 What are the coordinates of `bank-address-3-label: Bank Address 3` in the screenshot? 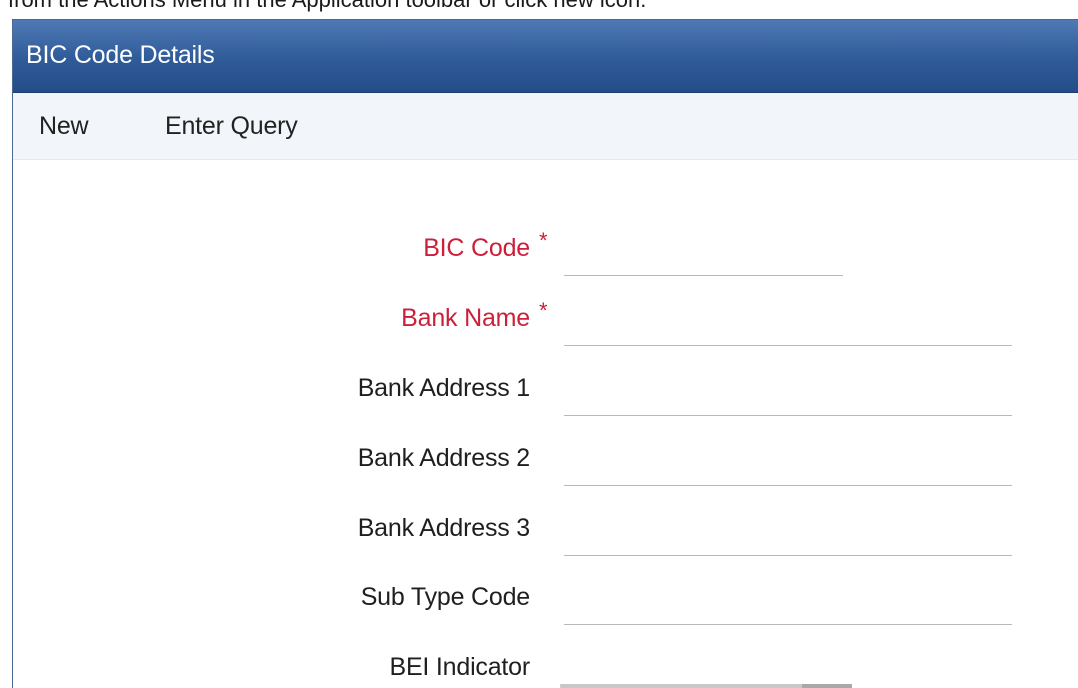 It's located at (444, 528).